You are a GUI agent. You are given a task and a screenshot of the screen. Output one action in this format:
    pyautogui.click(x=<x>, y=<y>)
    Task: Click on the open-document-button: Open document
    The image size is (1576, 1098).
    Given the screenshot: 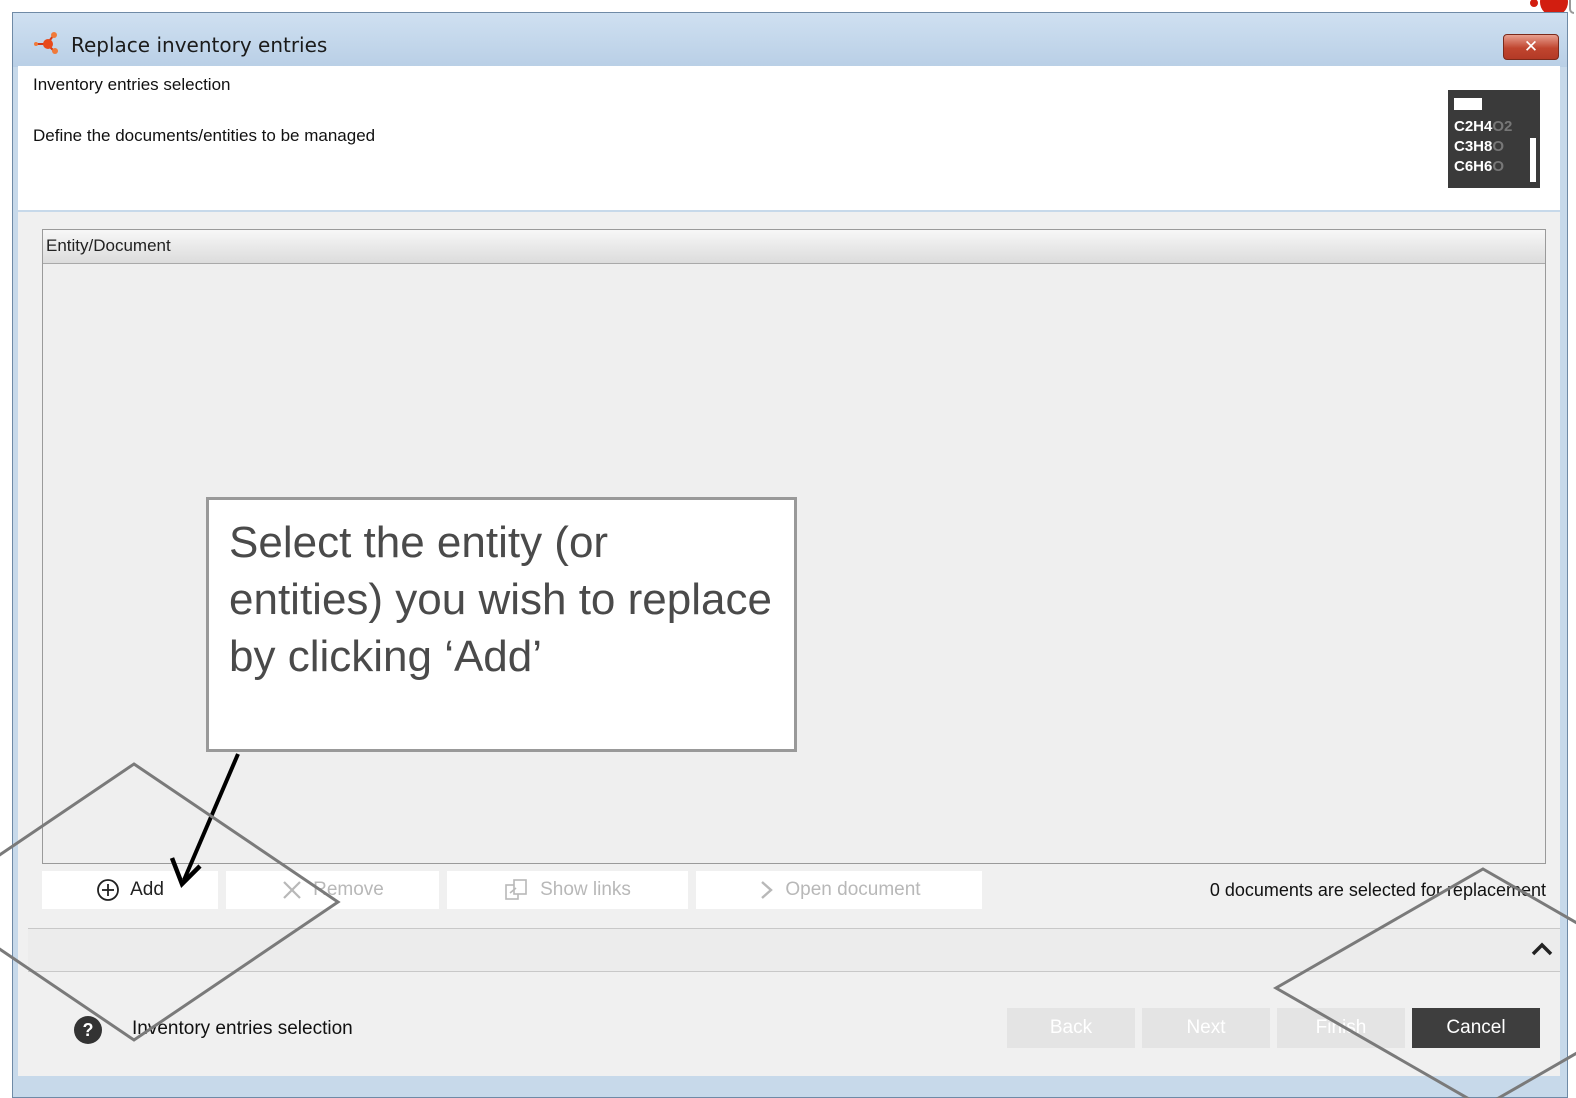 What is the action you would take?
    pyautogui.click(x=839, y=890)
    